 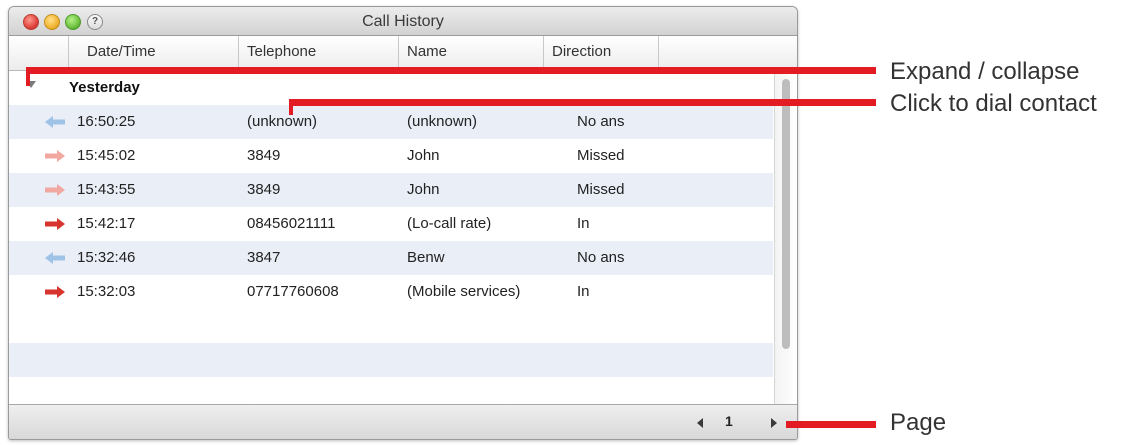 I want to click on call-row: 16:50:25 (unknown) (unknown) No ans, so click(x=391, y=122).